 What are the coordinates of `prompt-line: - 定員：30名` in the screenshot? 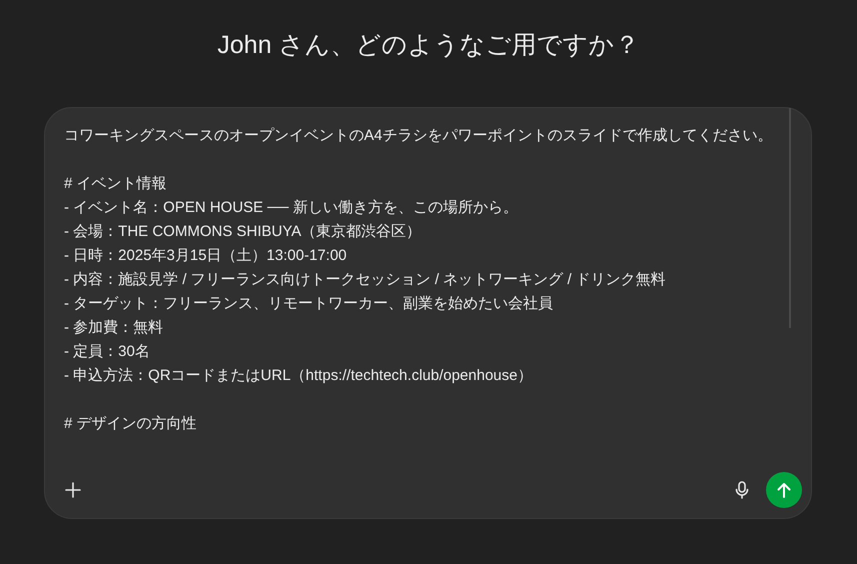 It's located at (107, 352).